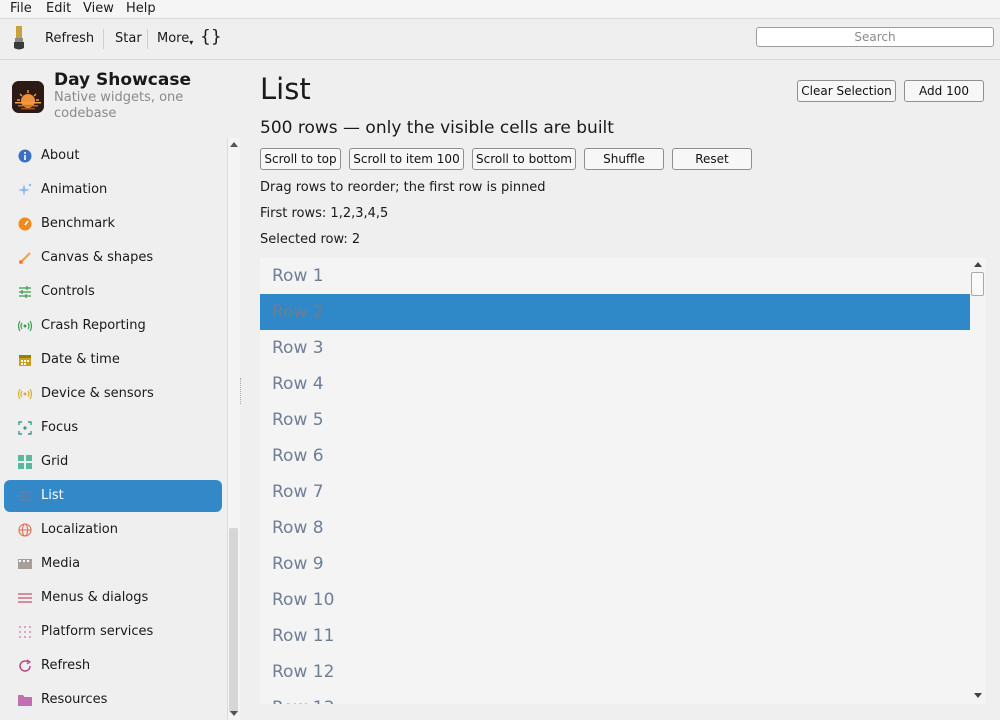 Image resolution: width=1000 pixels, height=720 pixels. What do you see at coordinates (615, 492) in the screenshot?
I see `list-row: Row 7` at bounding box center [615, 492].